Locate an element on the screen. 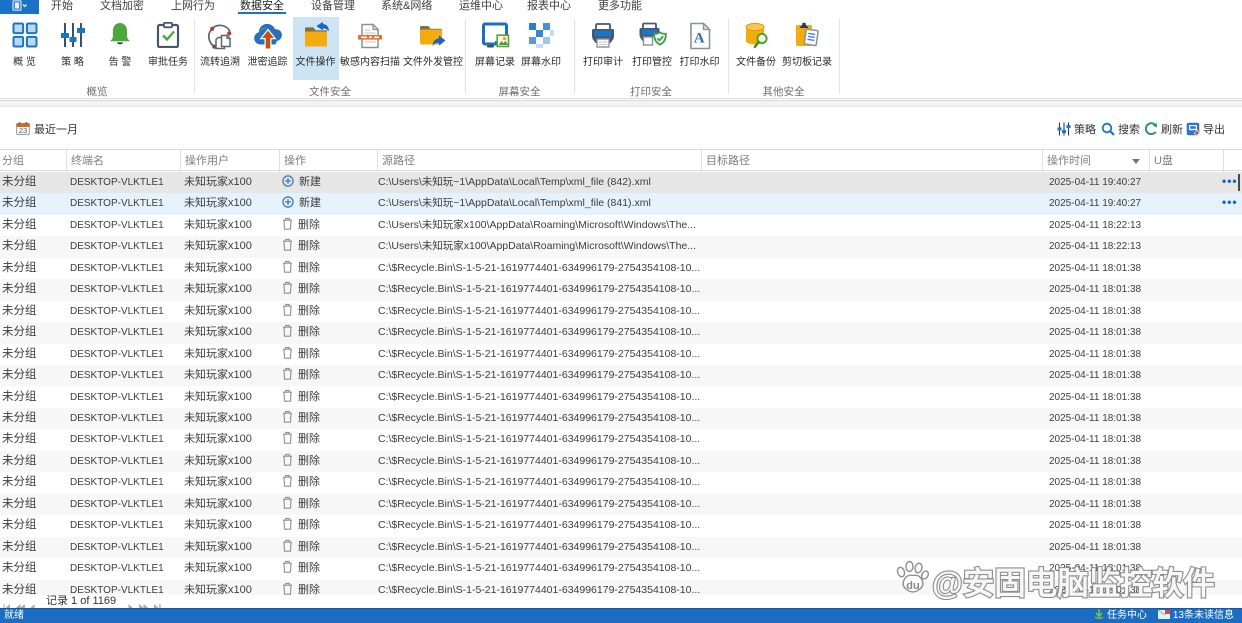 The height and width of the screenshot is (623, 1242). svg-text: du is located at coordinates (912, 586).